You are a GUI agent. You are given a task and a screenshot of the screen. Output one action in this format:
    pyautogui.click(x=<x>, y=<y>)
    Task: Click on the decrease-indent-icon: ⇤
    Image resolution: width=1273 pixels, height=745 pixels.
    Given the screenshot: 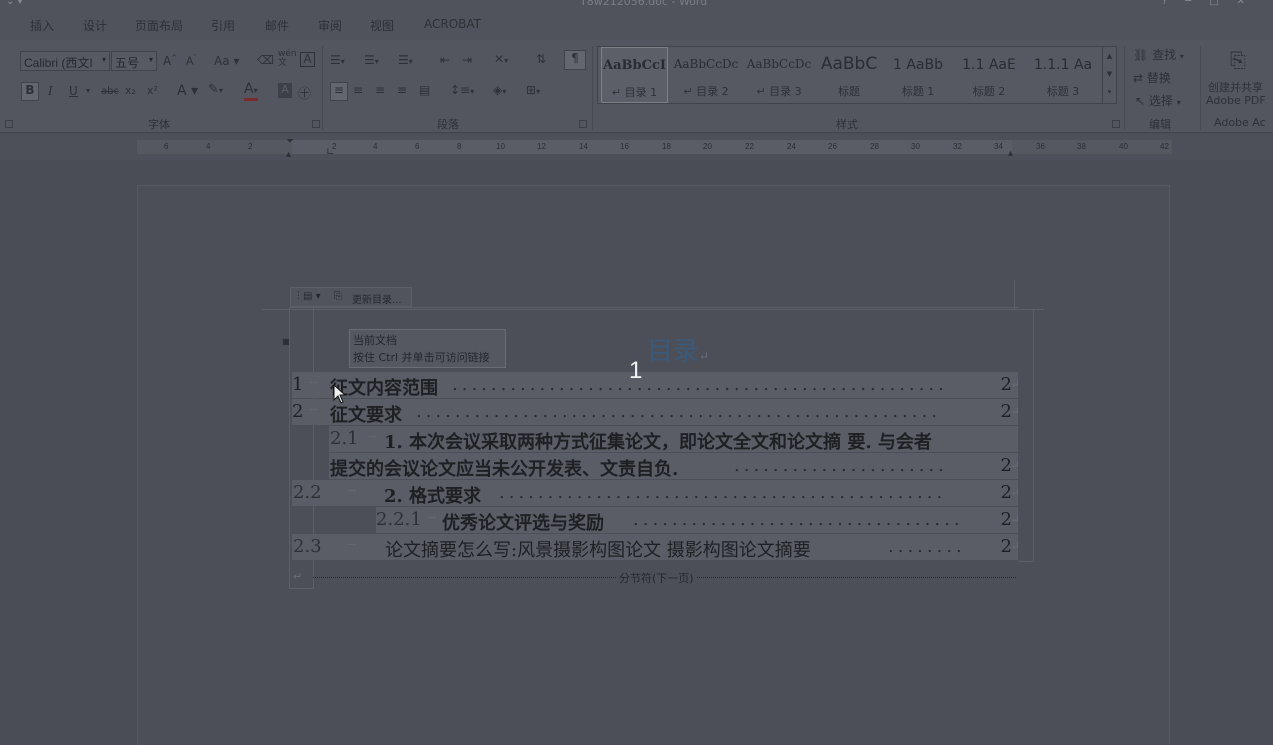 What is the action you would take?
    pyautogui.click(x=445, y=60)
    